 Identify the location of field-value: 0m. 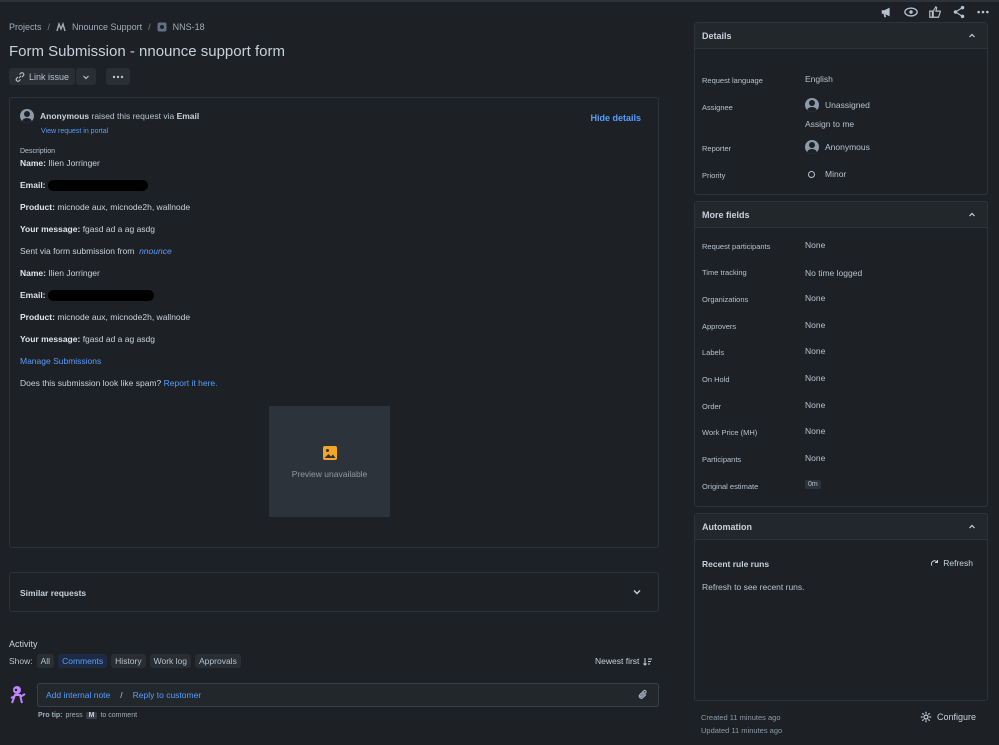
(813, 484).